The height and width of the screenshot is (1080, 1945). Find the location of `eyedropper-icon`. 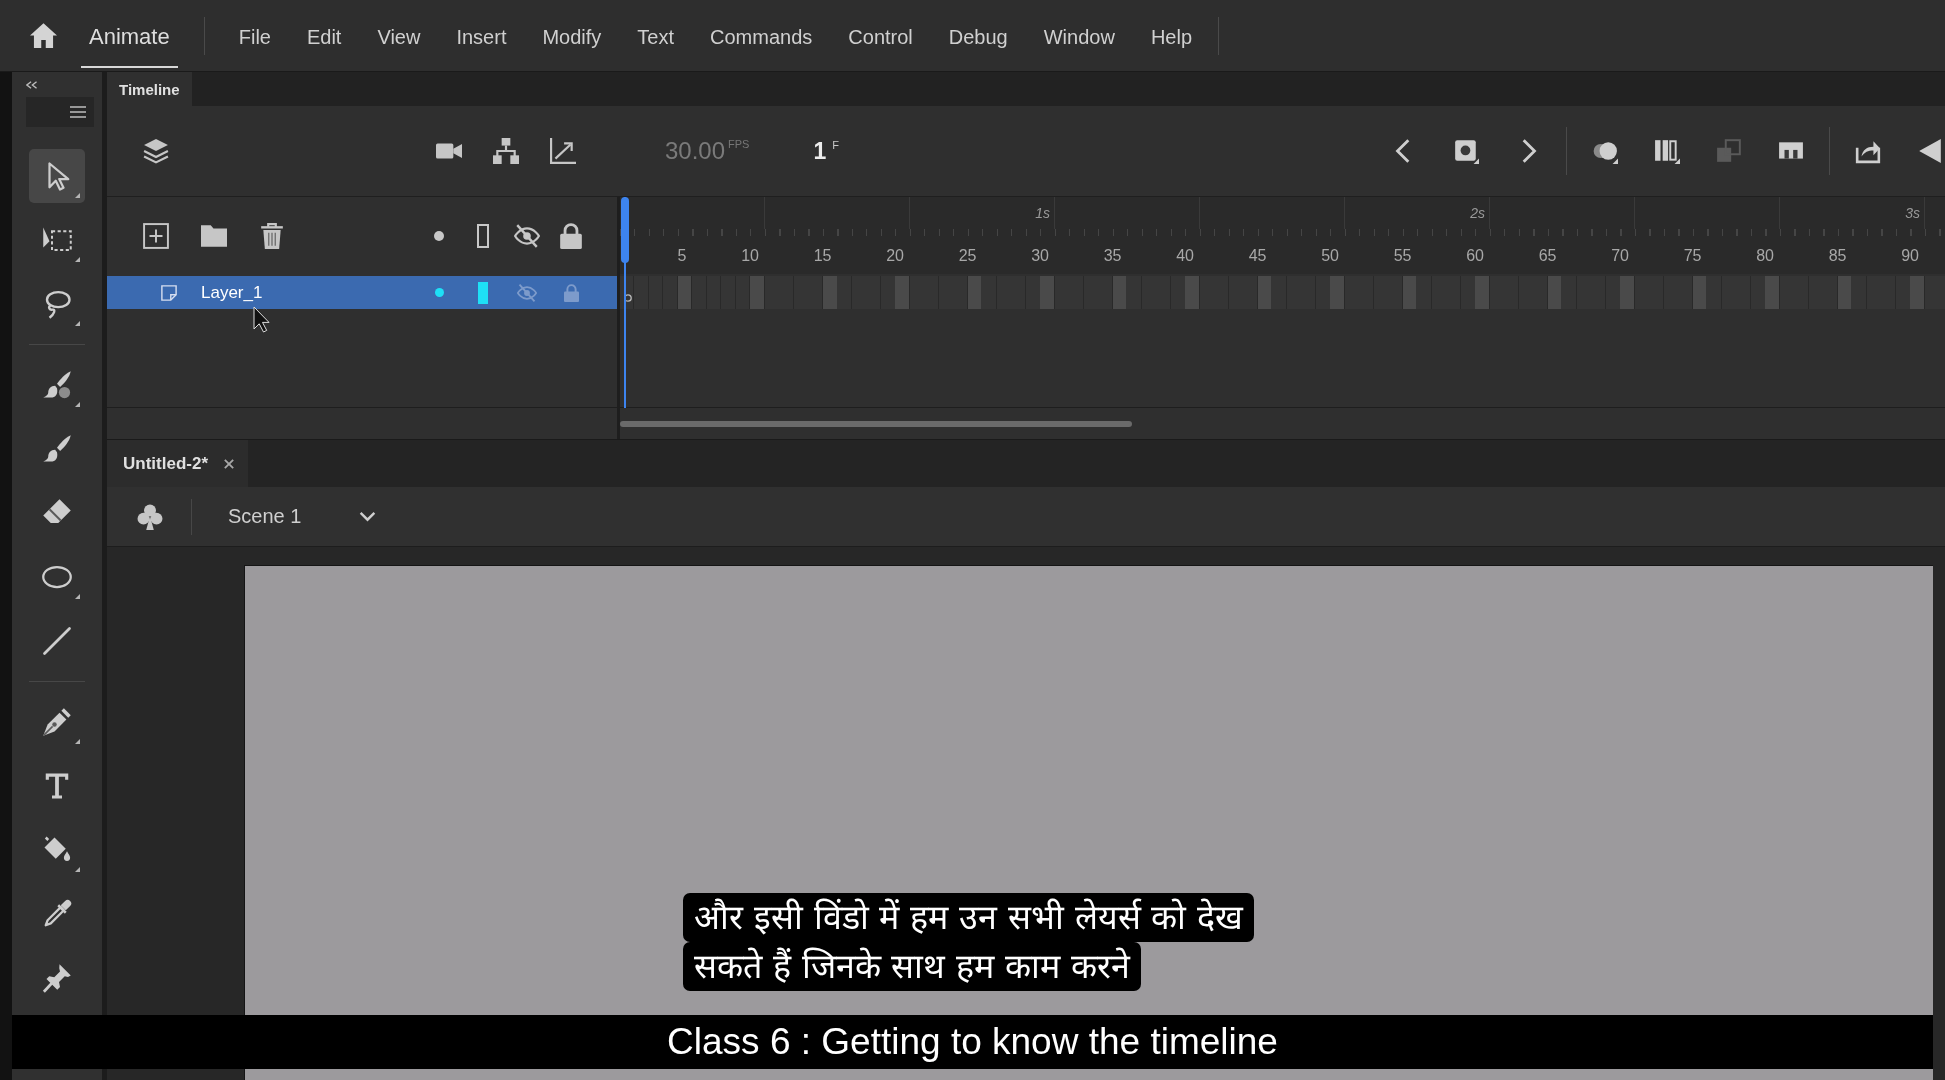

eyedropper-icon is located at coordinates (57, 914).